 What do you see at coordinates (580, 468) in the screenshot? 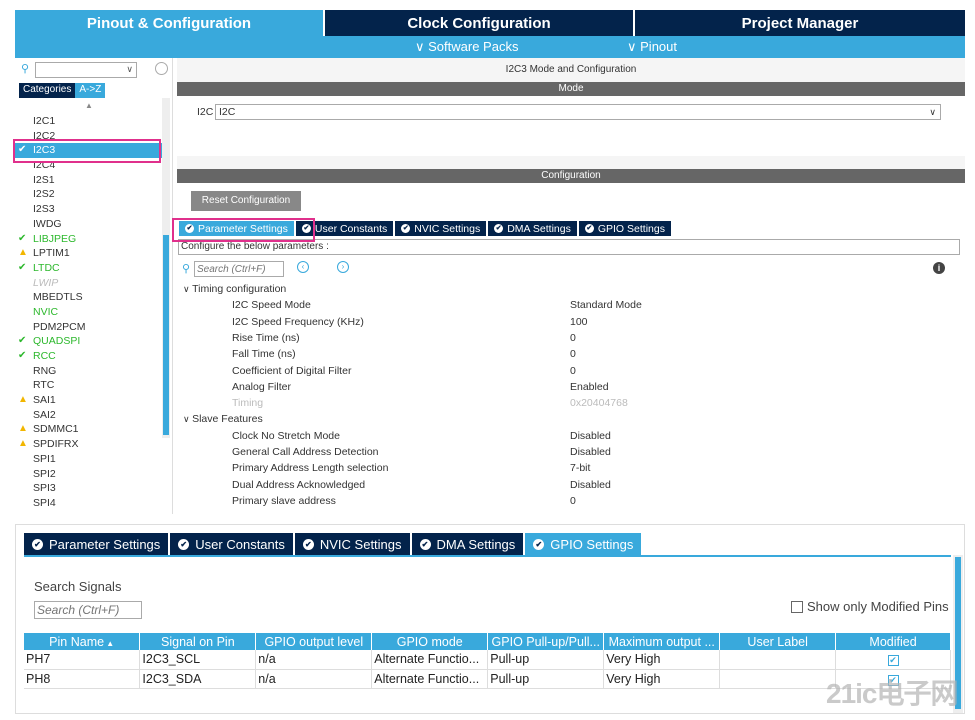
I see `parameter-value: 7-bit` at bounding box center [580, 468].